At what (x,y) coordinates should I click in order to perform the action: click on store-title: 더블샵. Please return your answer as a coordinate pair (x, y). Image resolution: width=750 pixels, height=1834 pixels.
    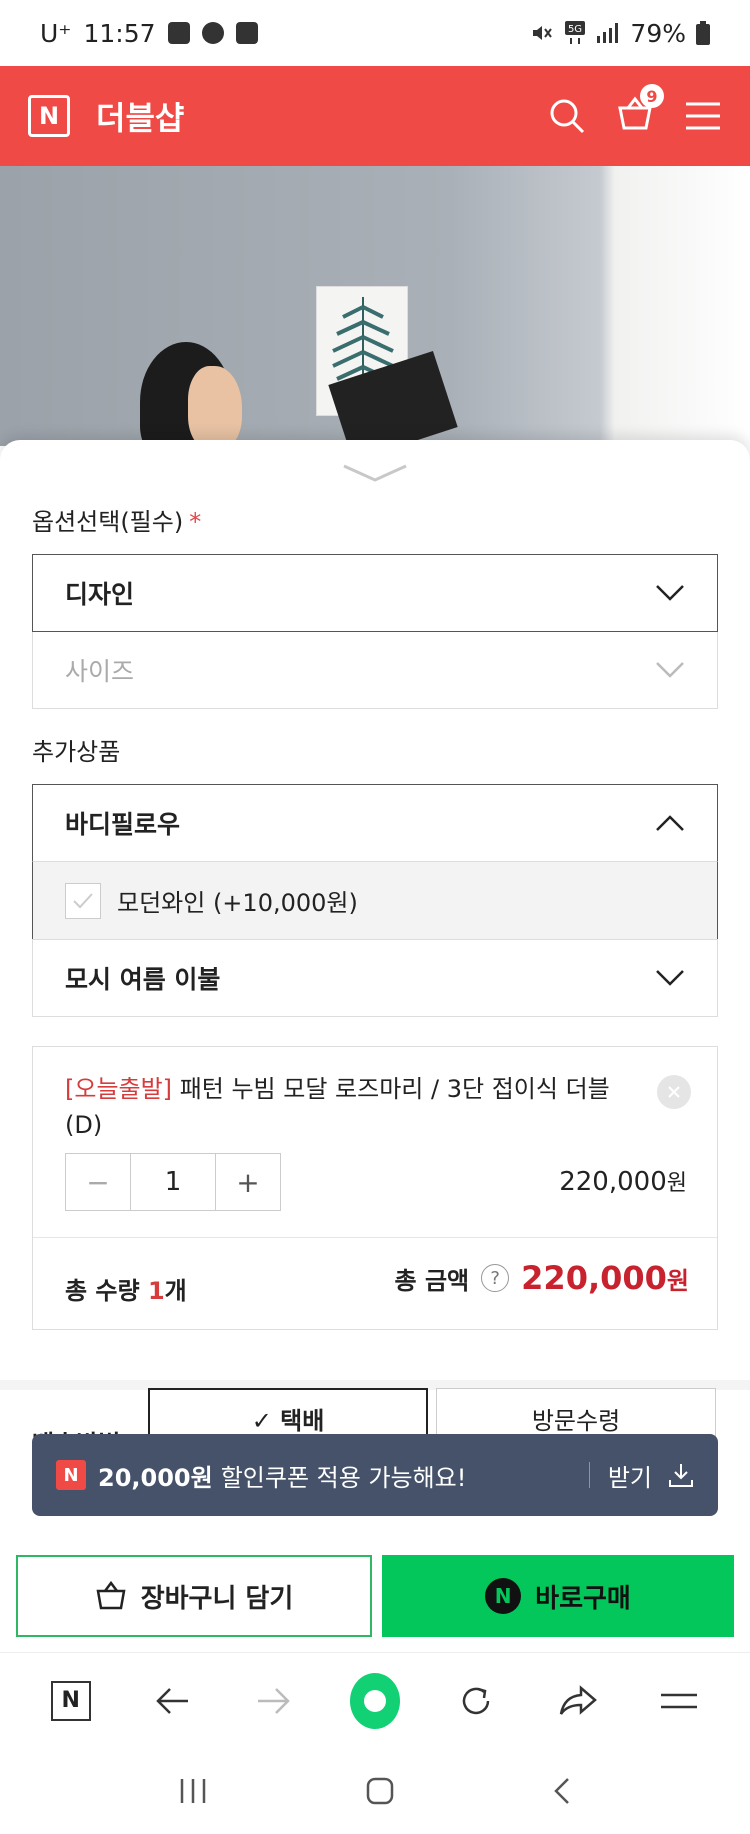
    Looking at the image, I should click on (140, 116).